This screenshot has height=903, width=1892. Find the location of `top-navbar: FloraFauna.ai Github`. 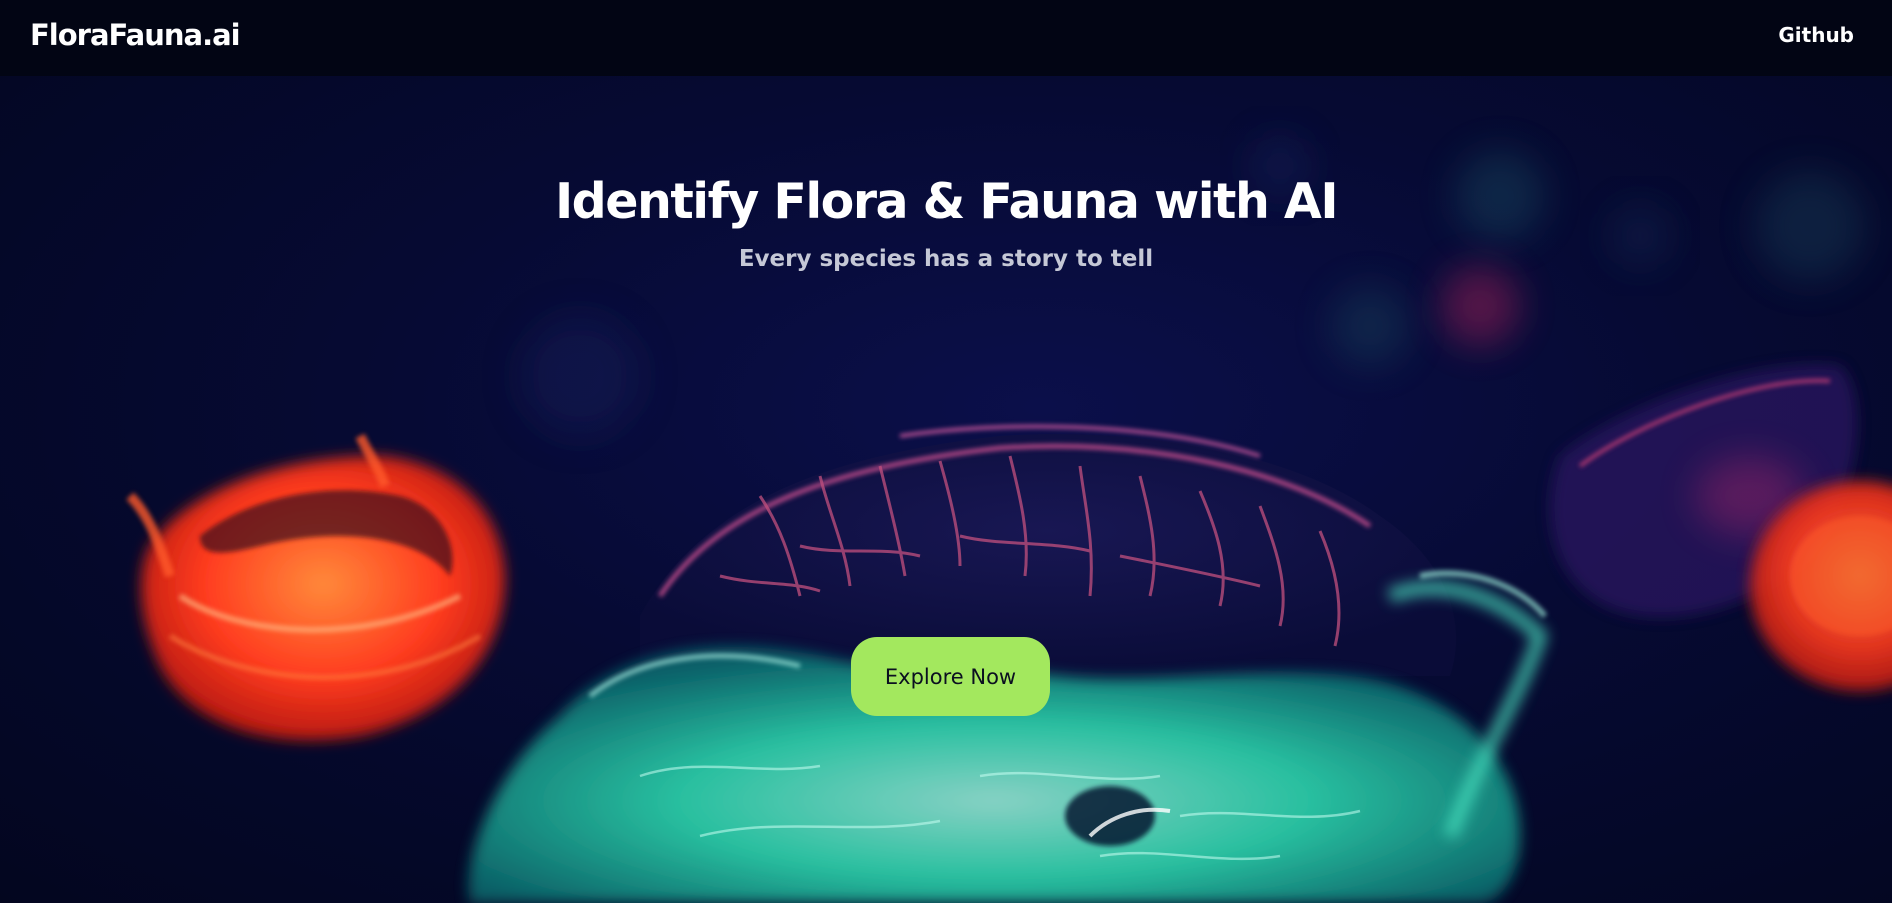

top-navbar: FloraFauna.ai Github is located at coordinates (946, 38).